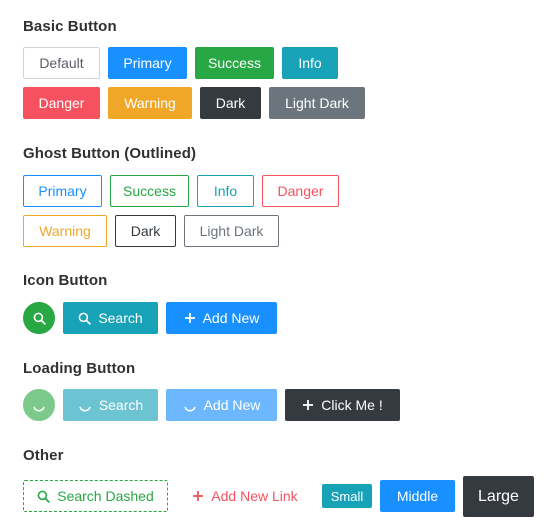 Image resolution: width=557 pixels, height=531 pixels. I want to click on add-new-button-label: Add New, so click(231, 318).